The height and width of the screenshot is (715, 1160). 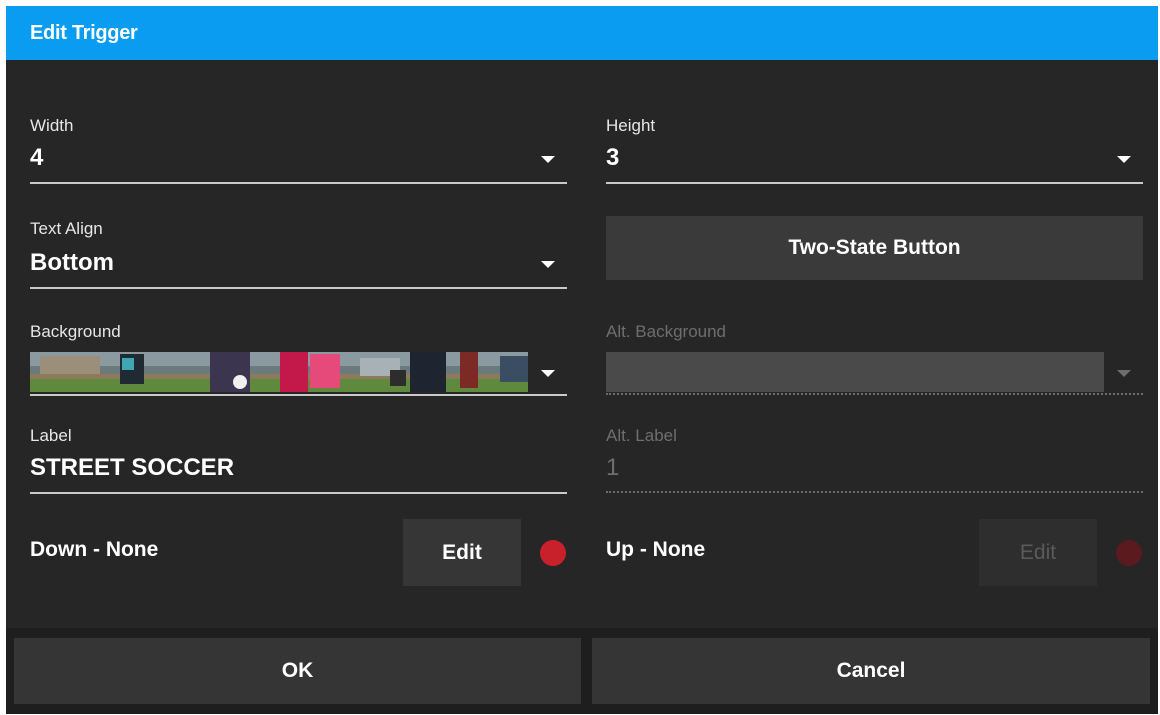 I want to click on cancel-button: Cancel, so click(x=871, y=671).